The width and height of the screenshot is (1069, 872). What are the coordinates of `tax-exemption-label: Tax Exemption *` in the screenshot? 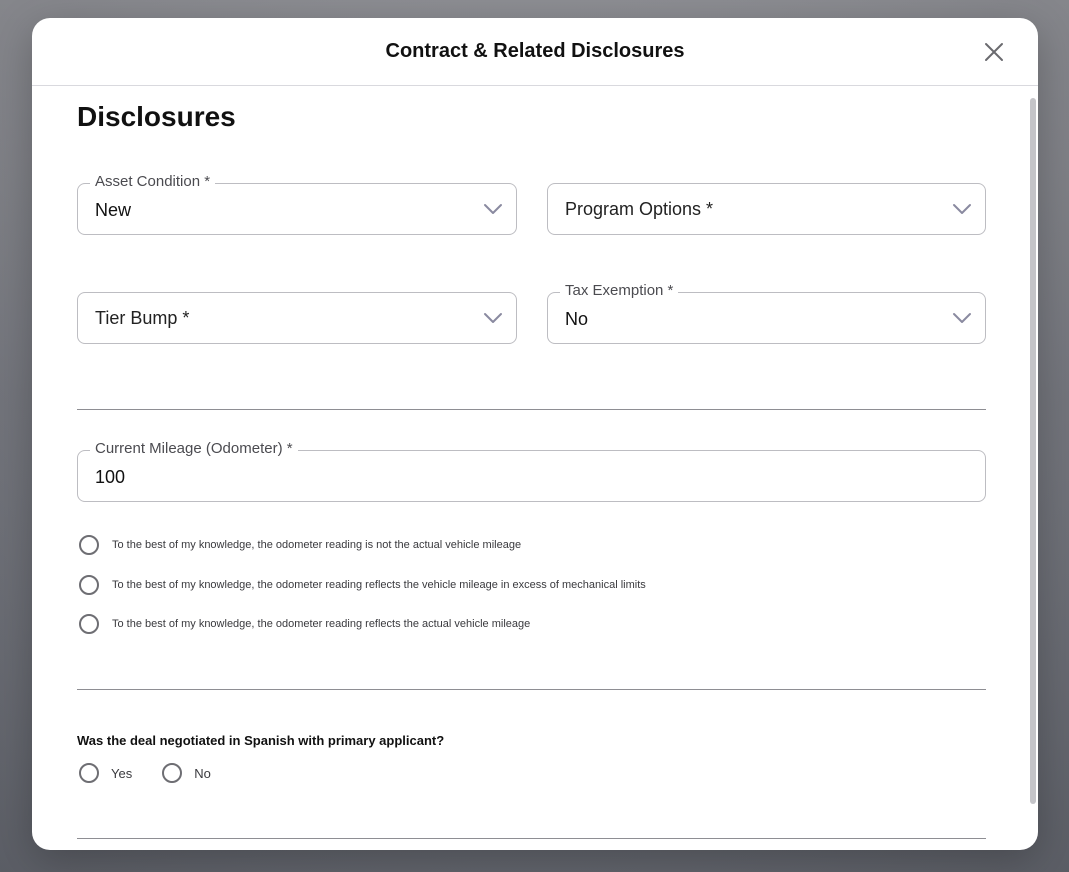 It's located at (619, 290).